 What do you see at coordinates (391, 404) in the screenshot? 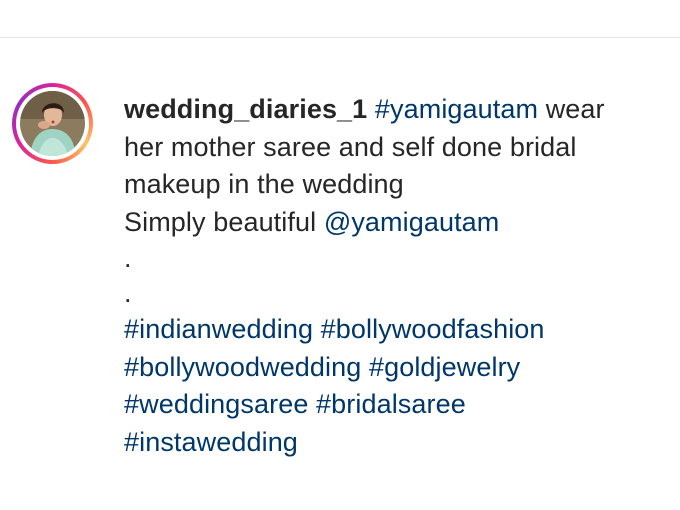
I see `hashtag-link: #bridalsaree` at bounding box center [391, 404].